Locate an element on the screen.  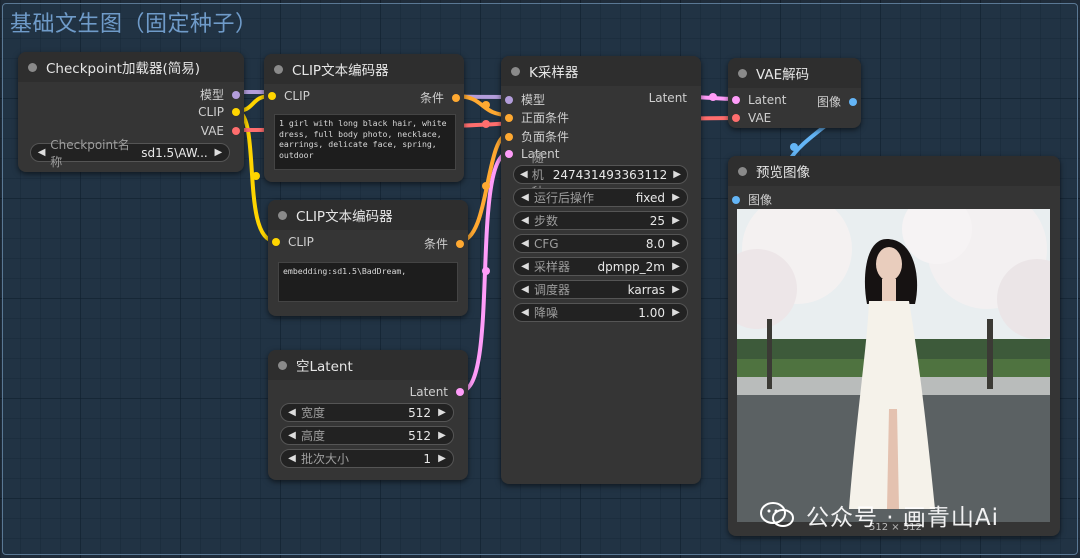
output-slot-model: 模型 is located at coordinates (220, 94).